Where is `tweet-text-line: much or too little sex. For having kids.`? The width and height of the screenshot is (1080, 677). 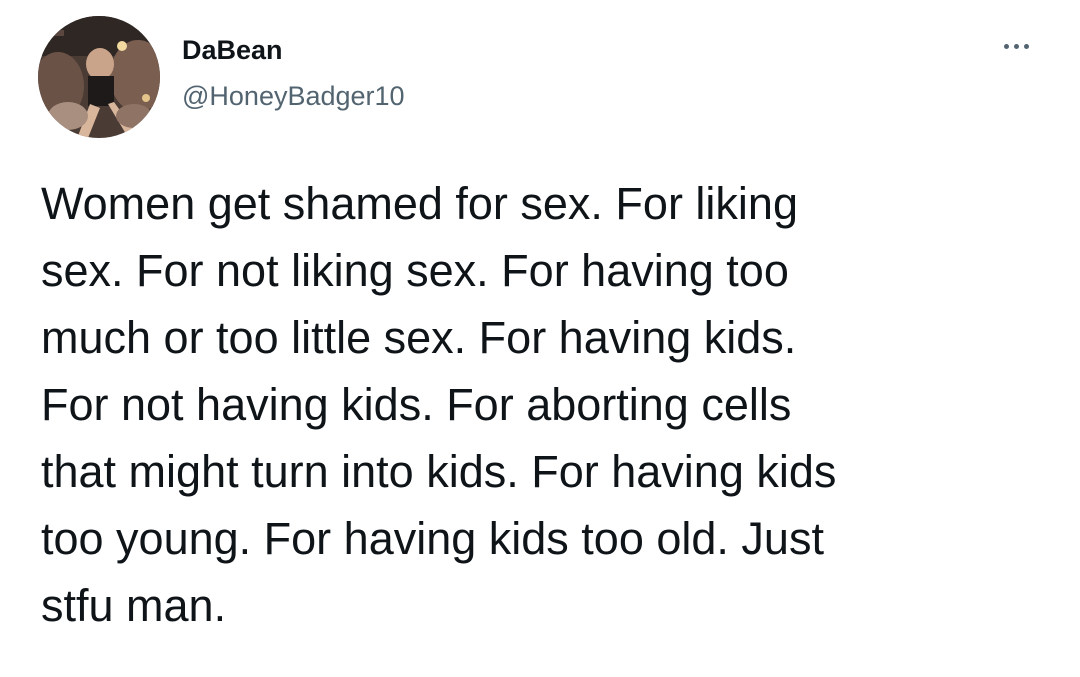
tweet-text-line: much or too little sex. For having kids. is located at coordinates (419, 337).